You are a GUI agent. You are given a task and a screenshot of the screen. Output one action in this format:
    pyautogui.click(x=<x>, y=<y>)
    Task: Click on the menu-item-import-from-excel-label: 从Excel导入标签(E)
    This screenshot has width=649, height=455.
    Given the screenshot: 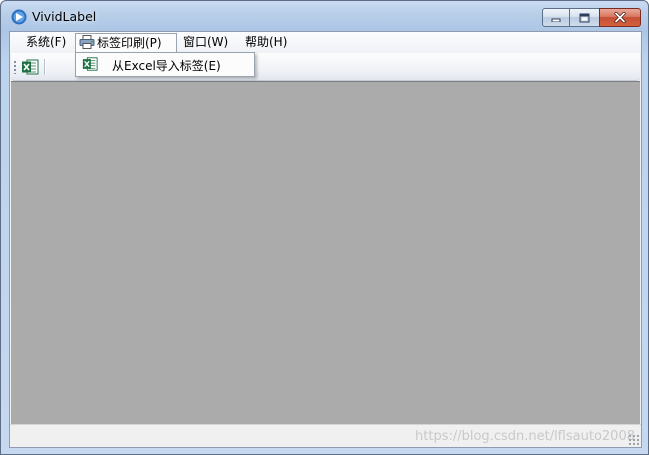 What is the action you would take?
    pyautogui.click(x=166, y=66)
    